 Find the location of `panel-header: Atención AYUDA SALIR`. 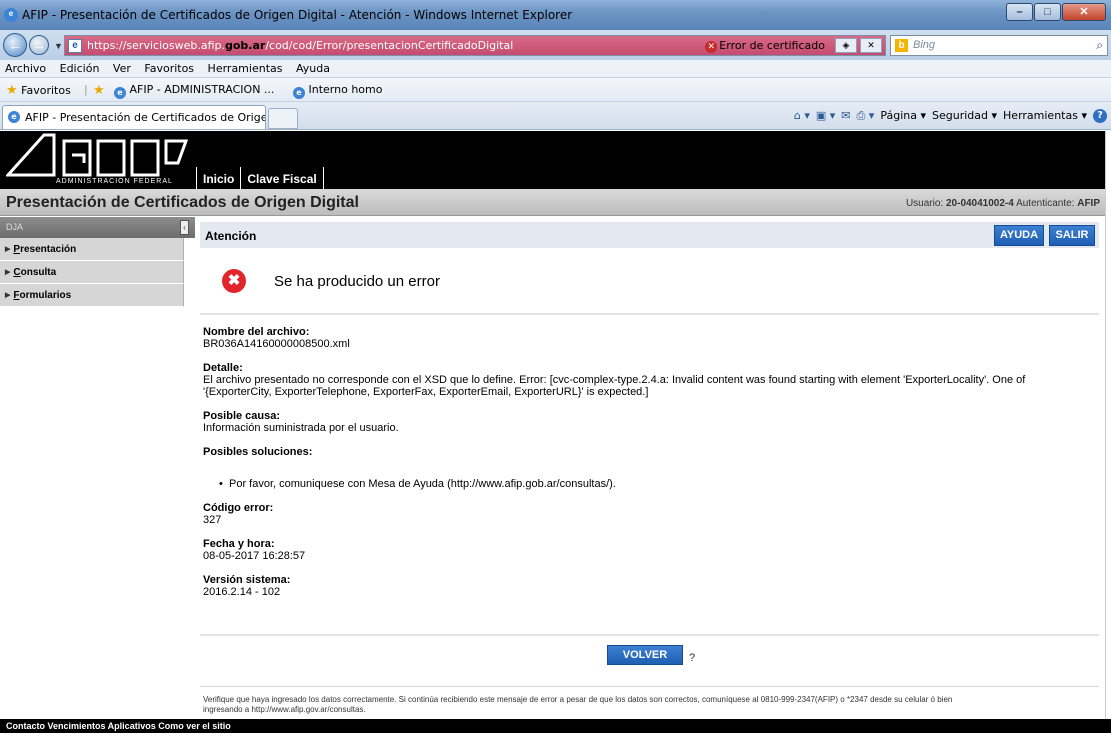

panel-header: Atención AYUDA SALIR is located at coordinates (649, 235).